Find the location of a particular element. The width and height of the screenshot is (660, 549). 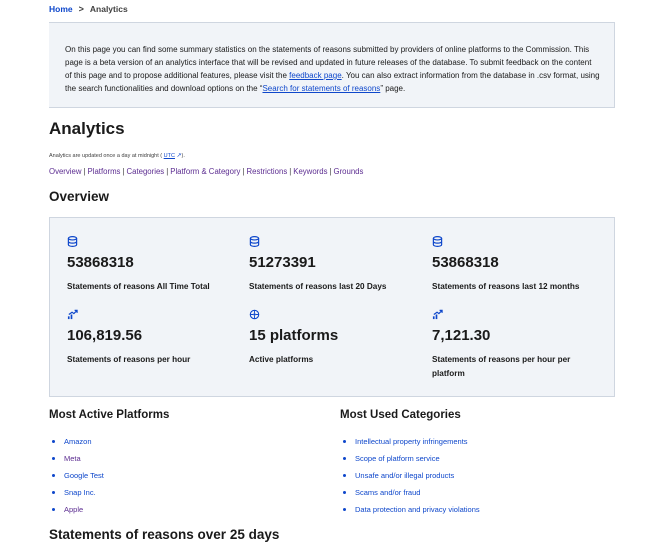

category-link-data-protection: Data protection and privacy violations is located at coordinates (417, 509).